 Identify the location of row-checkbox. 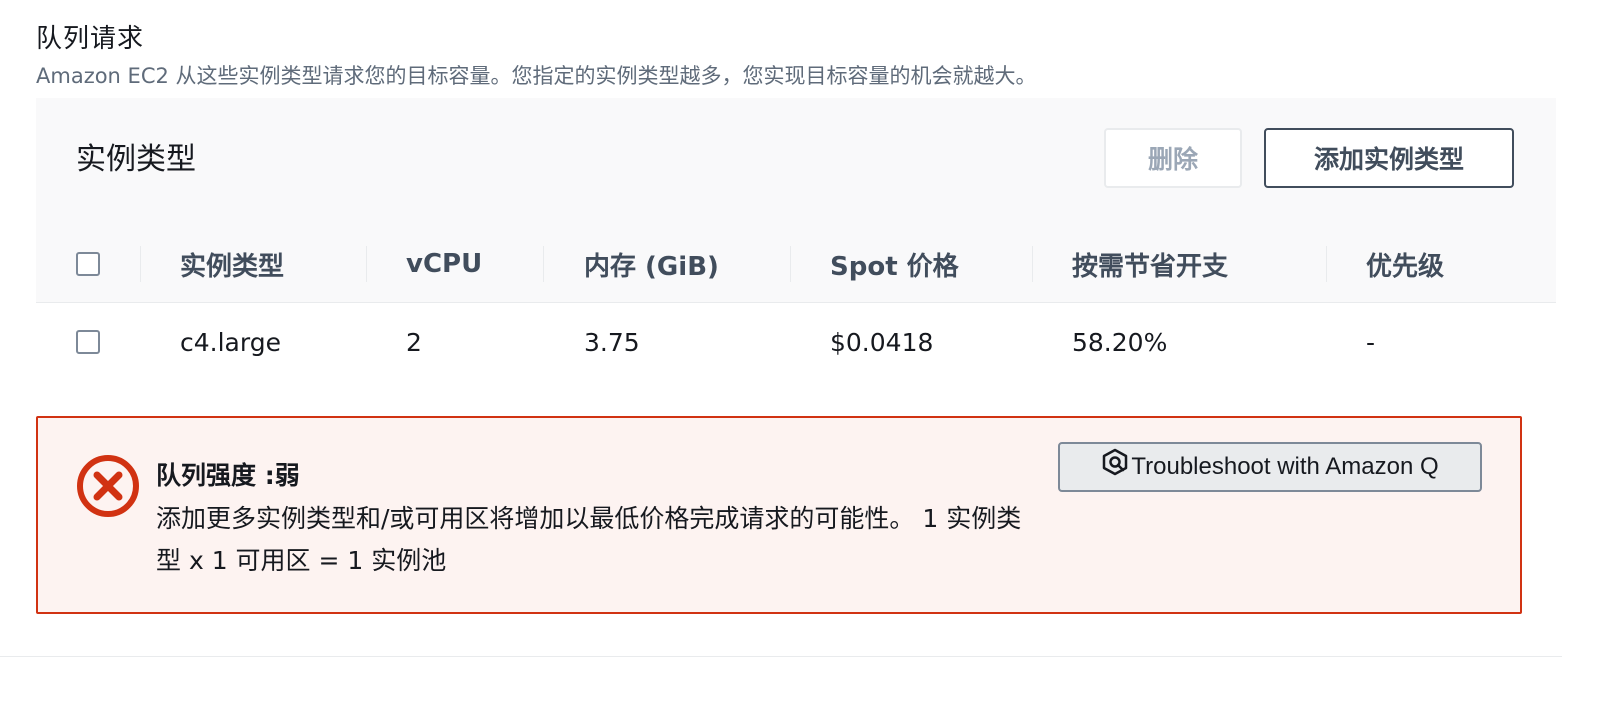
(88, 342).